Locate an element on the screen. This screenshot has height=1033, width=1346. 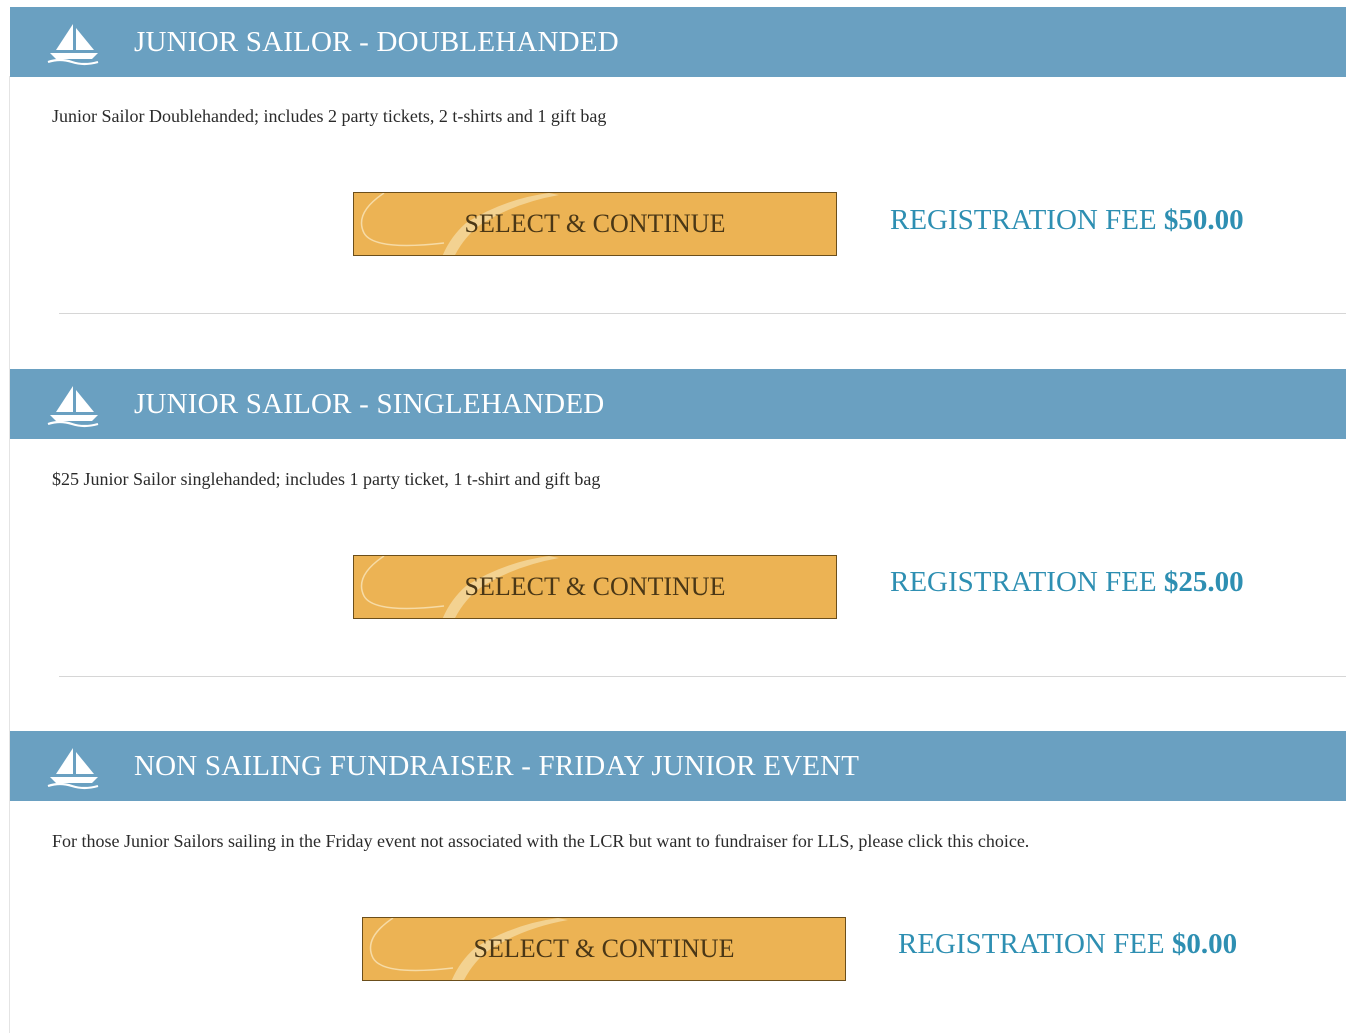
option-title: JUNIOR SAILOR - DOUBLEHANDED is located at coordinates (376, 42).